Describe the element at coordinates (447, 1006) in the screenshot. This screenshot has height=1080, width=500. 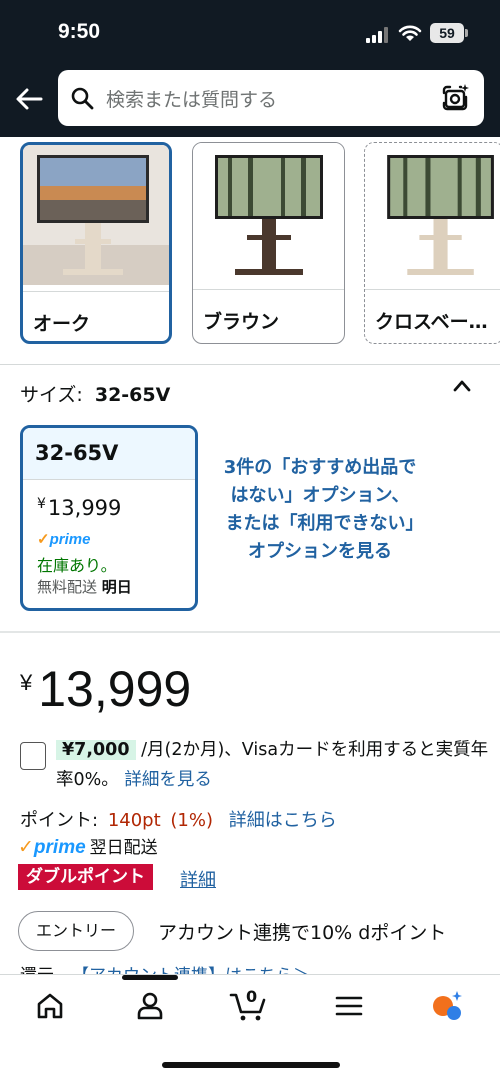
I see `rufus-assistant-icon` at that location.